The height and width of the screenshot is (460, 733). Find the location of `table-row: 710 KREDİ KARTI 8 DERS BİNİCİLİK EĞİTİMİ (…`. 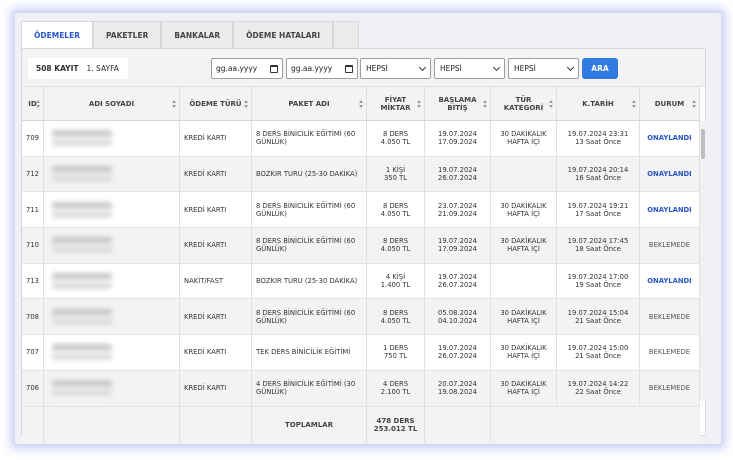

table-row: 710 KREDİ KARTI 8 DERS BİNİCİLİK EĞİTİMİ (… is located at coordinates (361, 246).